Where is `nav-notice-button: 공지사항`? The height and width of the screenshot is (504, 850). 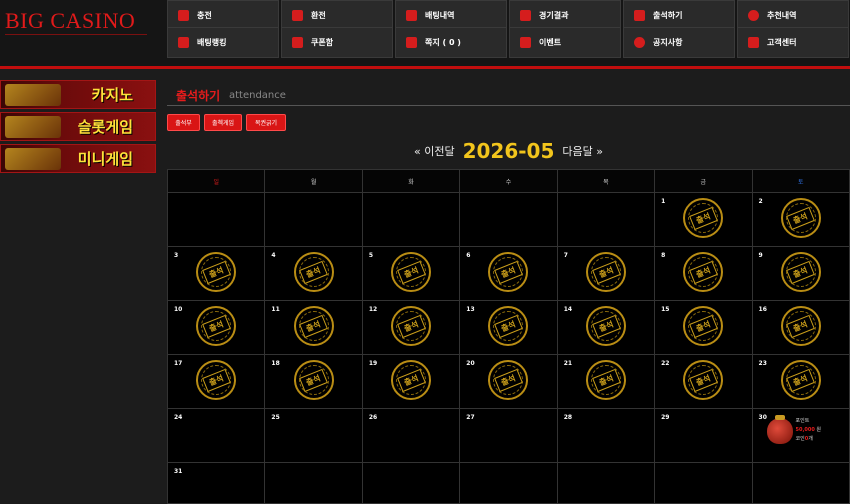
nav-notice-button: 공지사항 is located at coordinates (679, 42).